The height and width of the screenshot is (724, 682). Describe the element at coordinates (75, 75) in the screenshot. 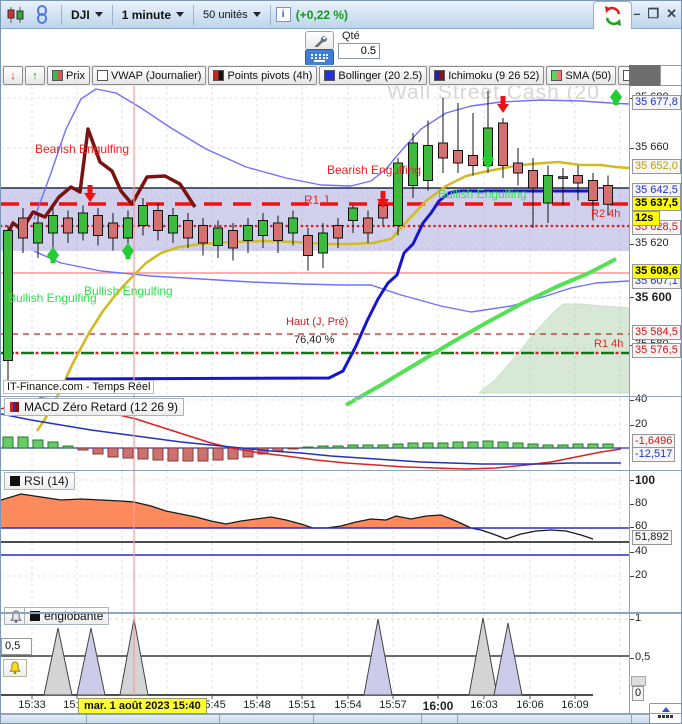

I see `legend-item-label: Prix` at that location.